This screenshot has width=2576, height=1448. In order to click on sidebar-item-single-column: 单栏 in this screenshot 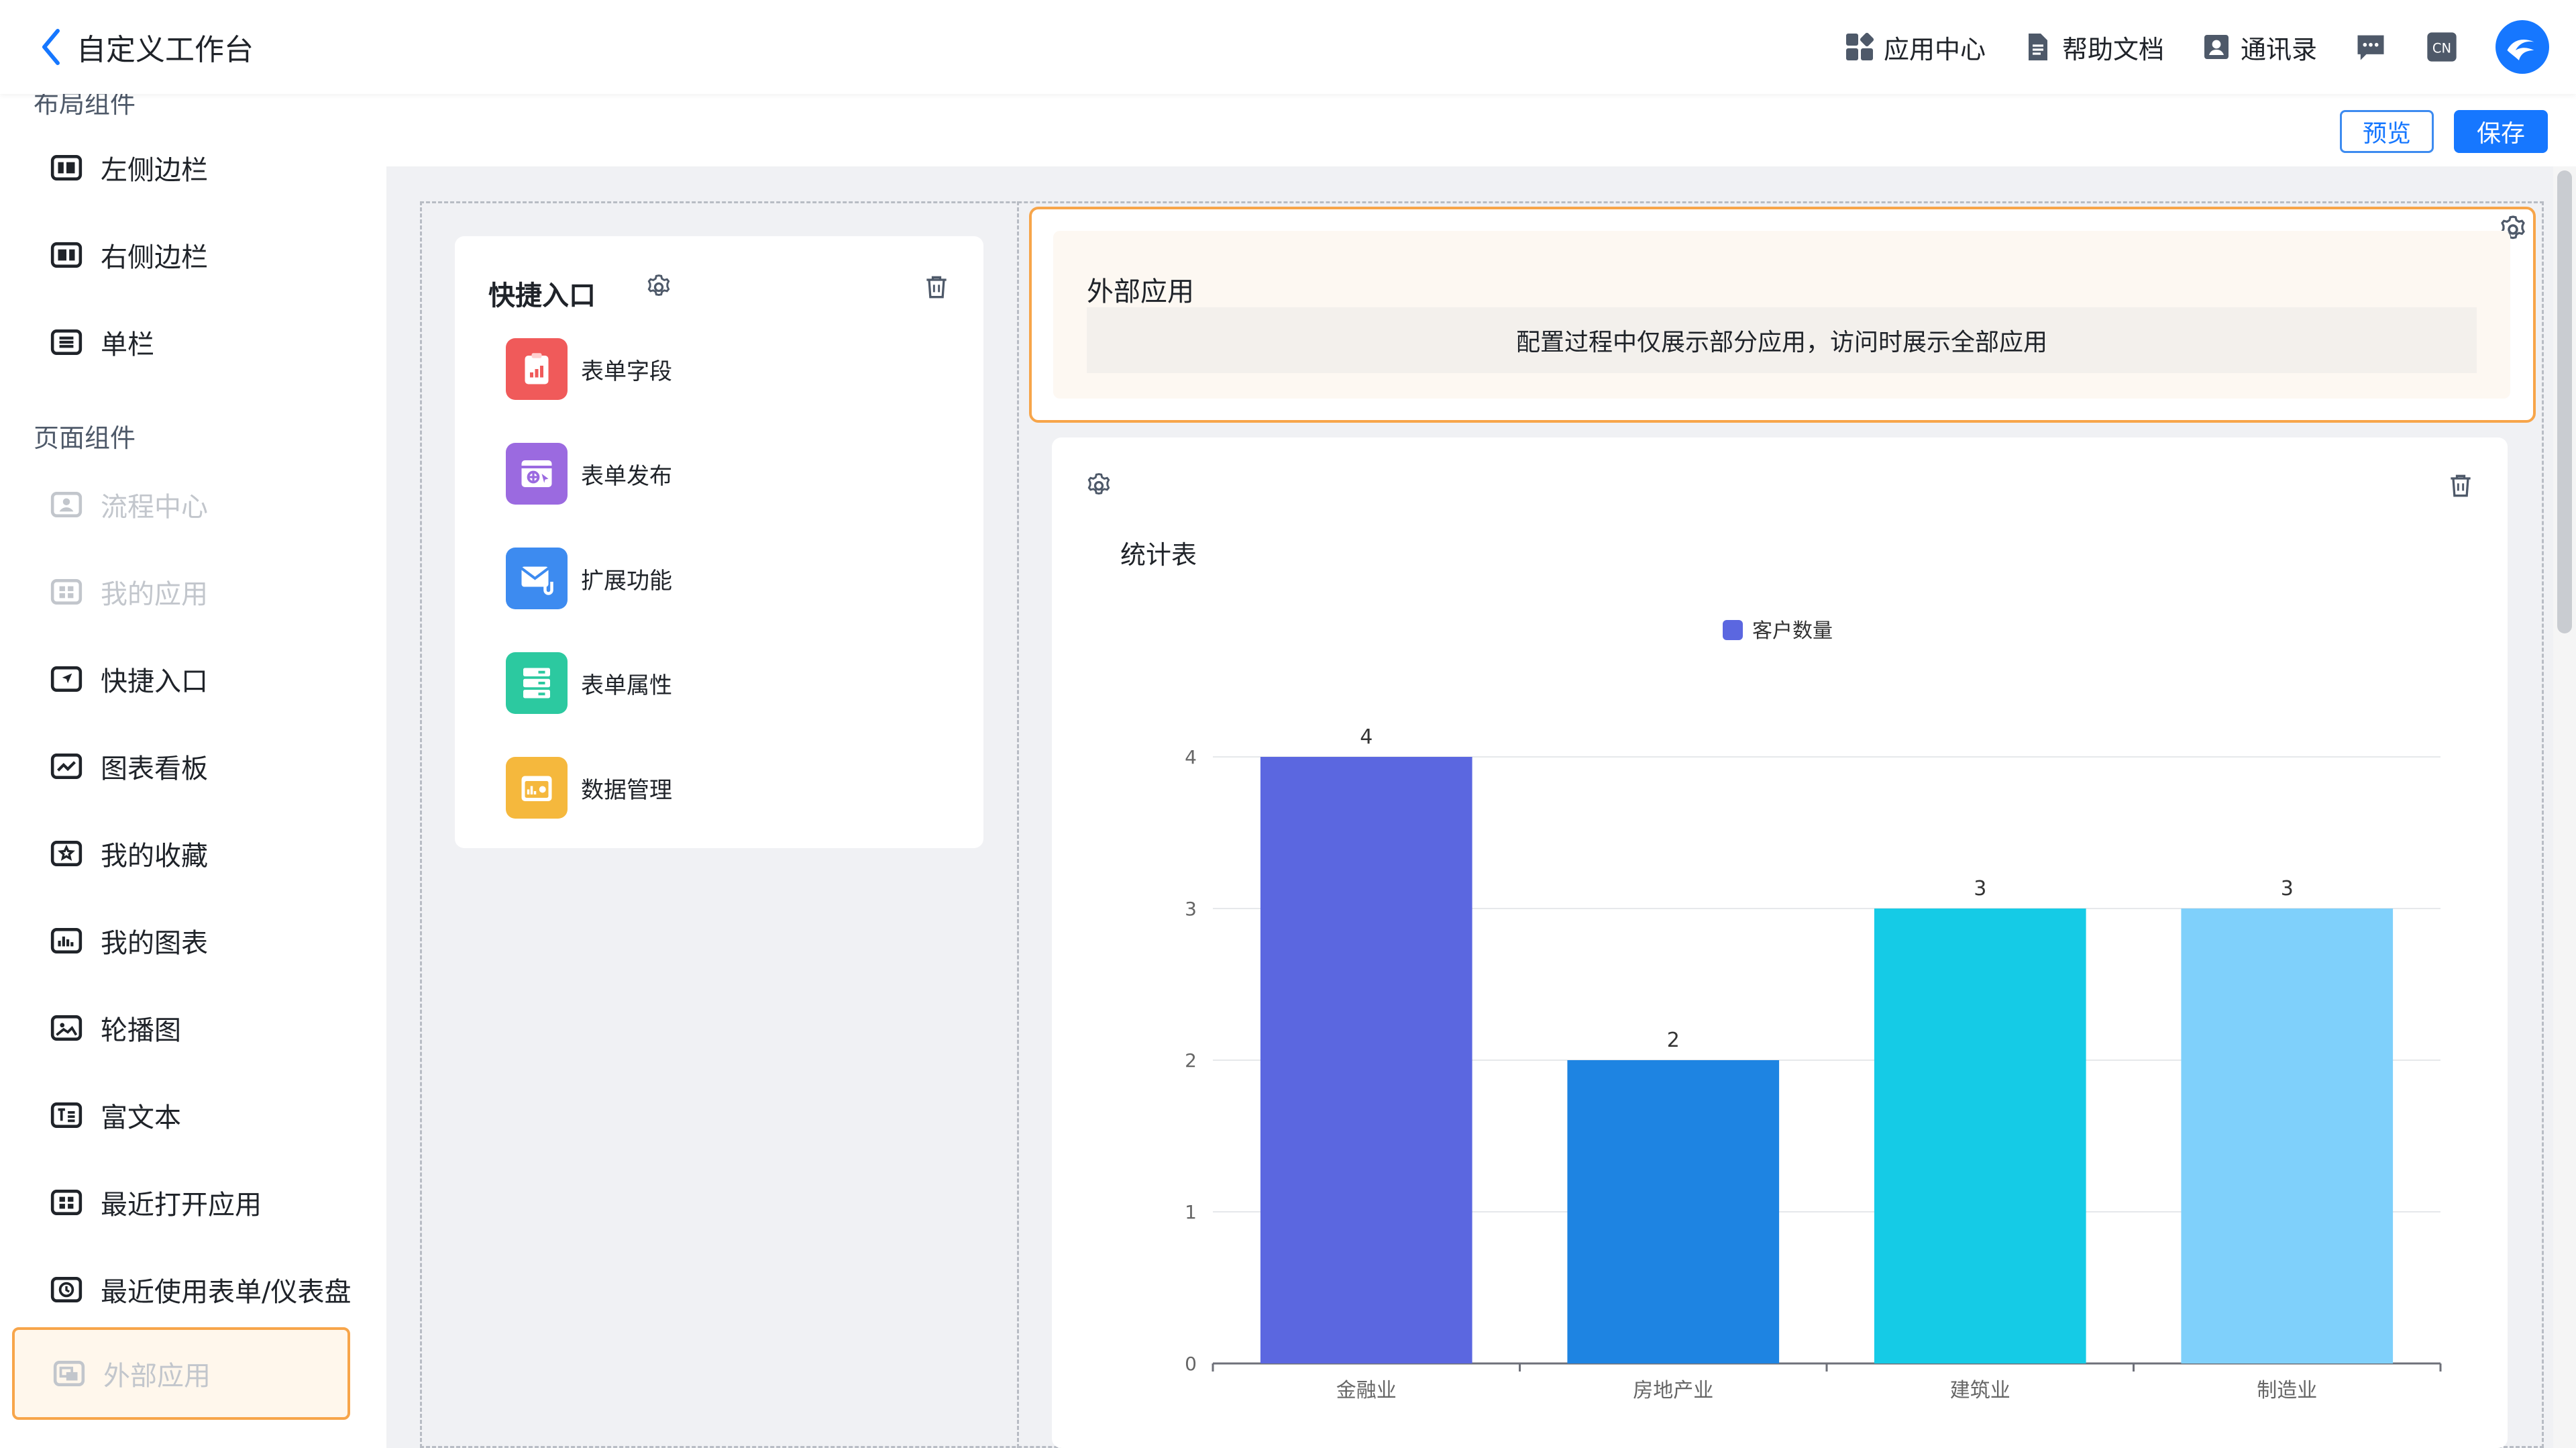, I will do `click(101, 342)`.